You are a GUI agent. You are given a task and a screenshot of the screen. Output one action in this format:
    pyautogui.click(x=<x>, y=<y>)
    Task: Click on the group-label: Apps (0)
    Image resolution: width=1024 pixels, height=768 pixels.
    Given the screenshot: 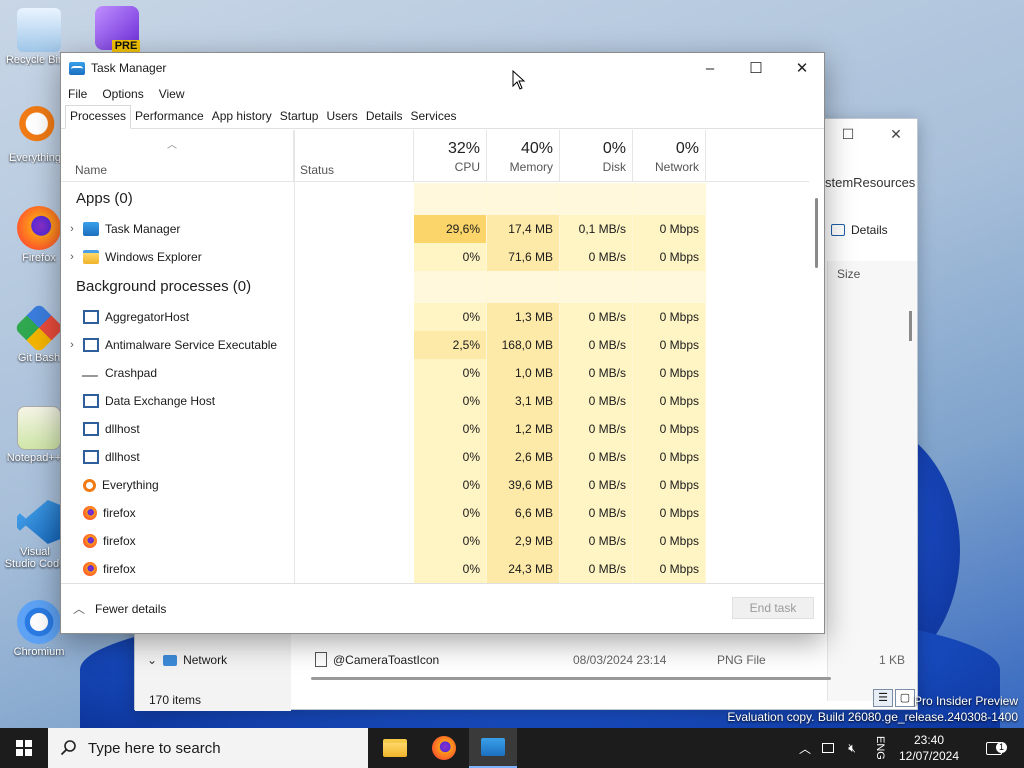 What is the action you would take?
    pyautogui.click(x=104, y=198)
    